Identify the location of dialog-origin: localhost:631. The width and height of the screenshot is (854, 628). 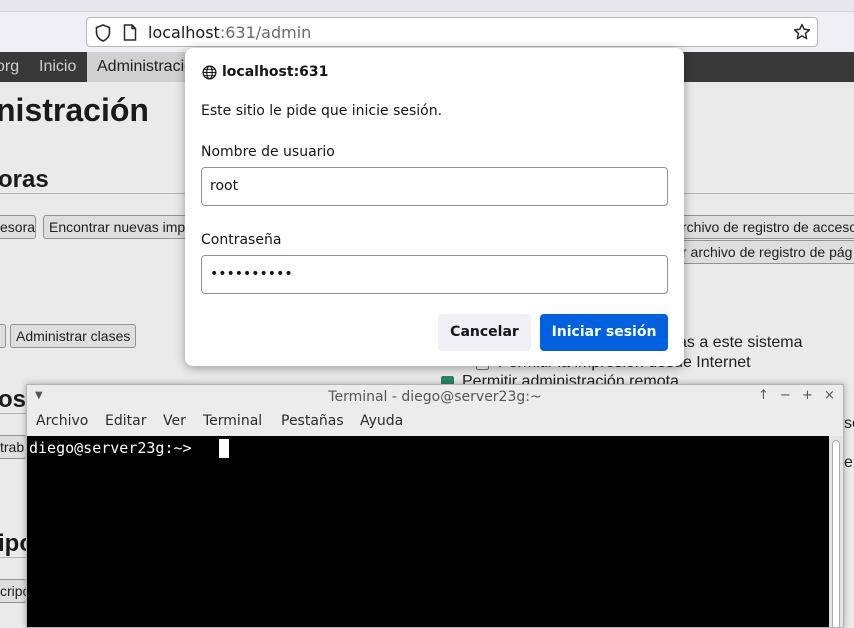
(275, 72).